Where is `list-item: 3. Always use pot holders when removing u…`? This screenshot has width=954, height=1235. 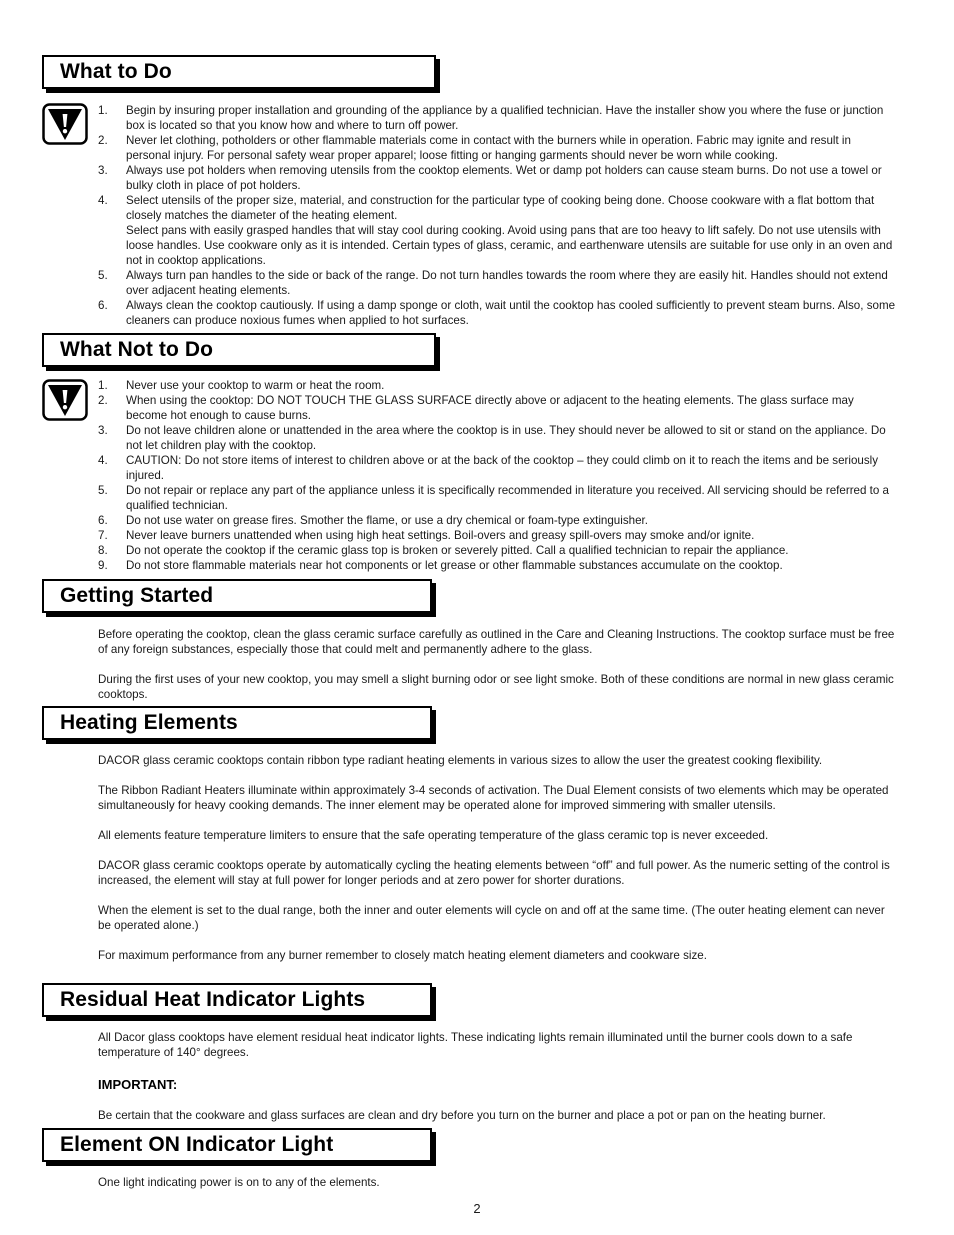 list-item: 3. Always use pot holders when removing u… is located at coordinates (490, 178).